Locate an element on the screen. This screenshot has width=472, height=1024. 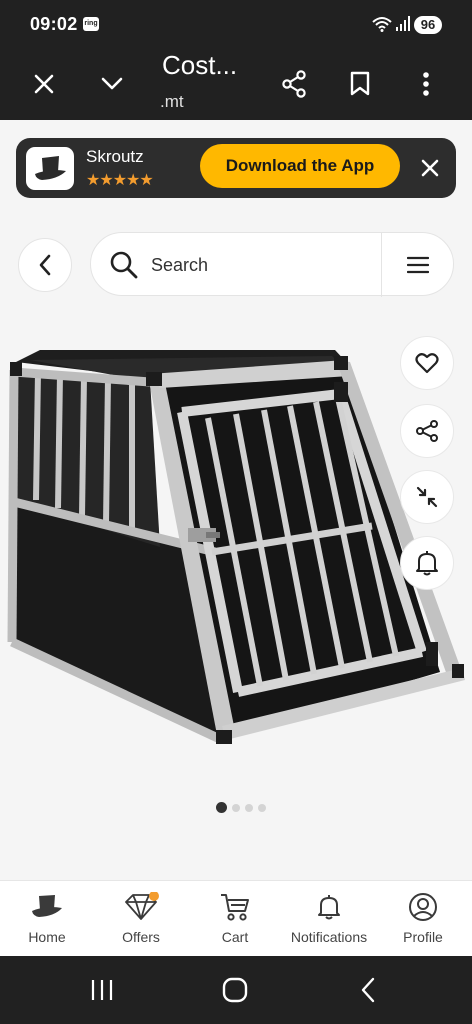
nav-notifications: Notifications is located at coordinates (329, 919).